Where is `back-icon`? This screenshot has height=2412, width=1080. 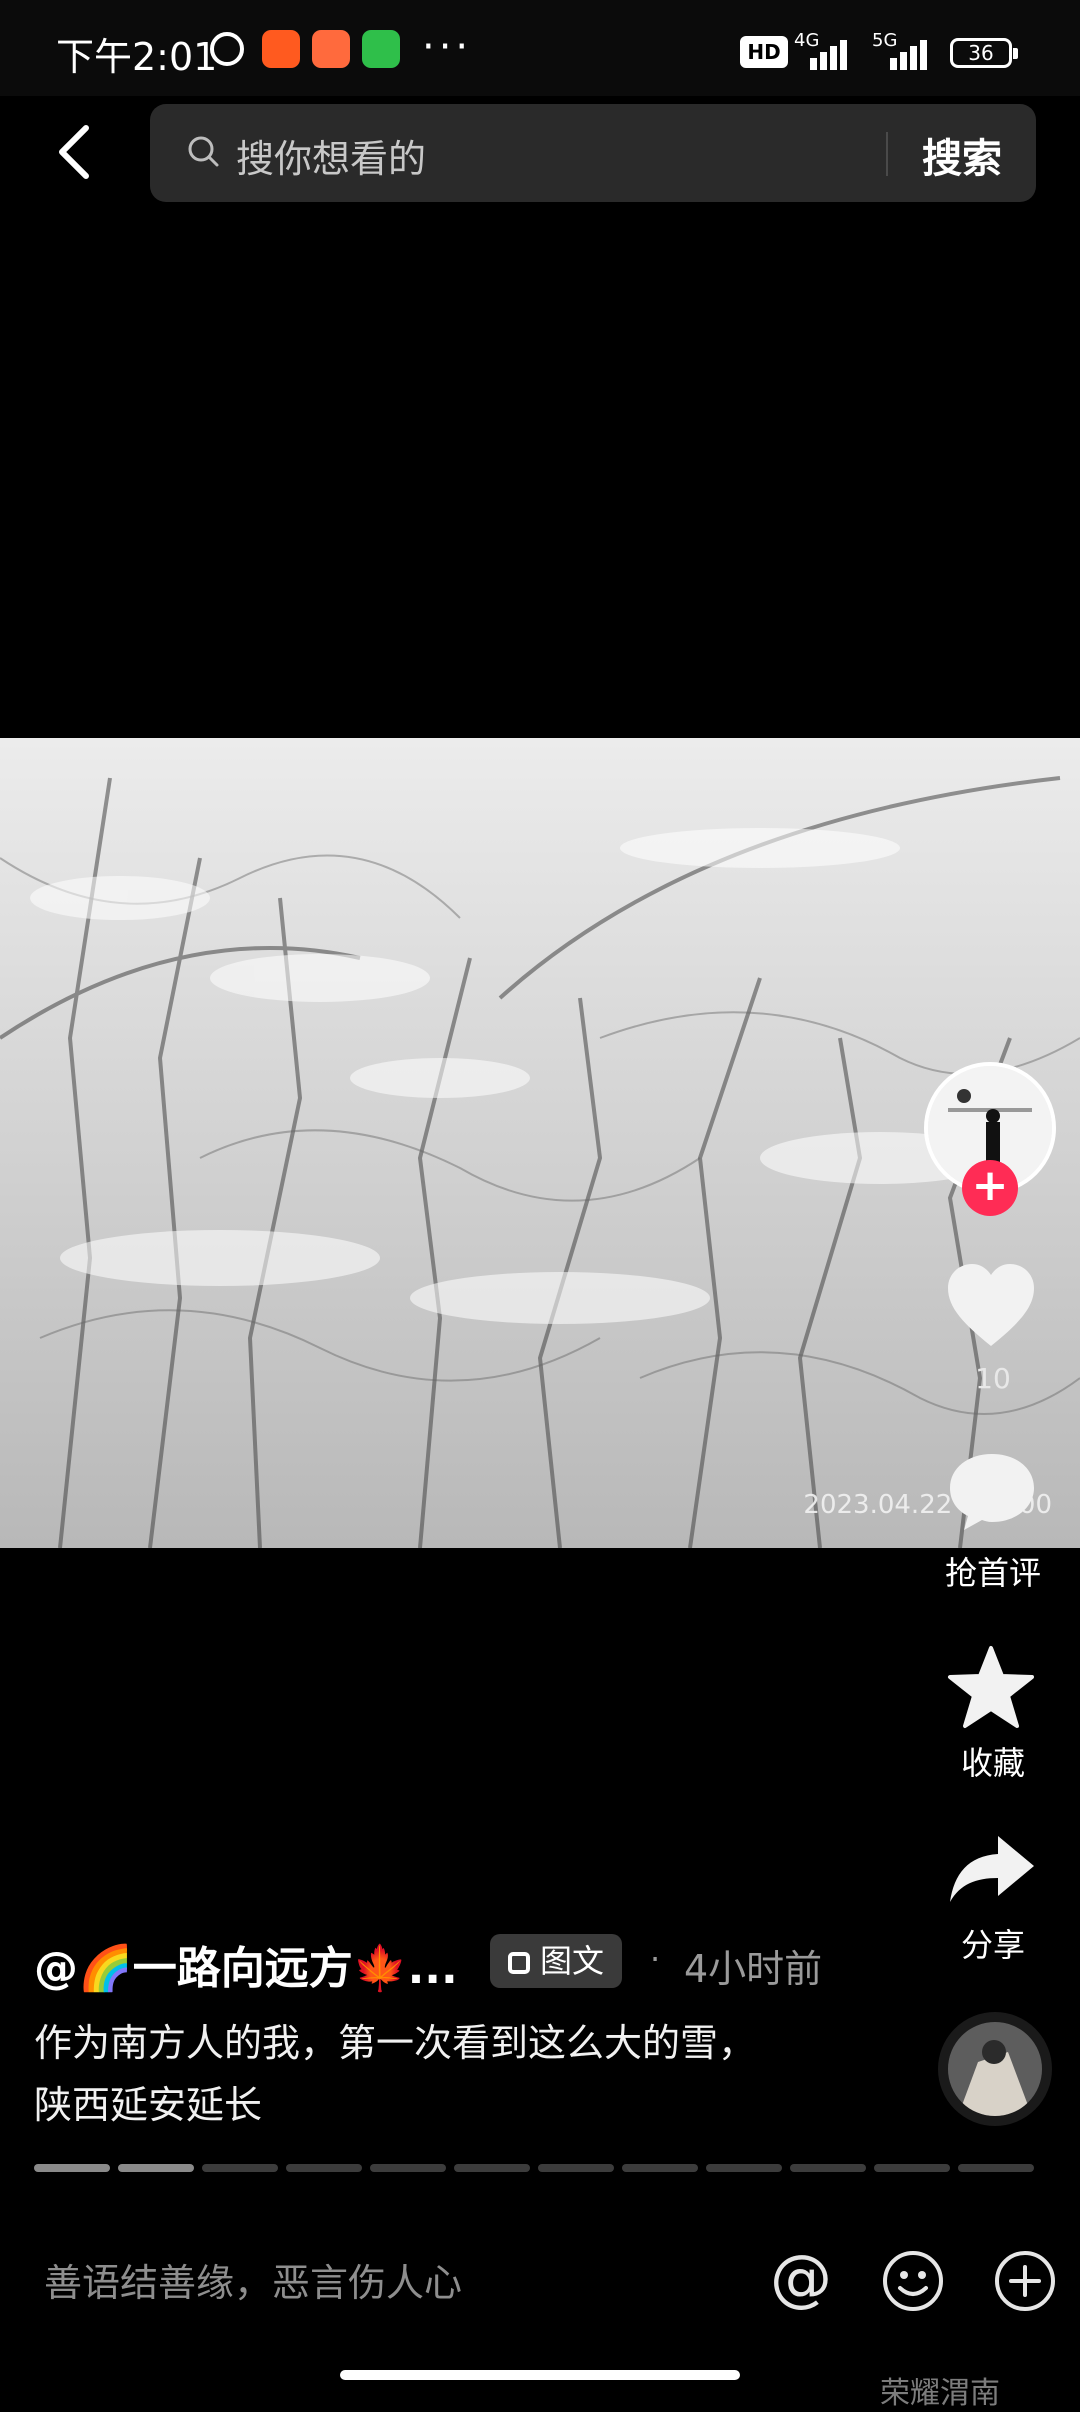 back-icon is located at coordinates (74, 152).